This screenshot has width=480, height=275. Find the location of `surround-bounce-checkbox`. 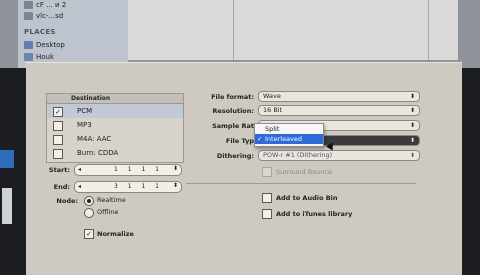

surround-bounce-checkbox is located at coordinates (267, 172).